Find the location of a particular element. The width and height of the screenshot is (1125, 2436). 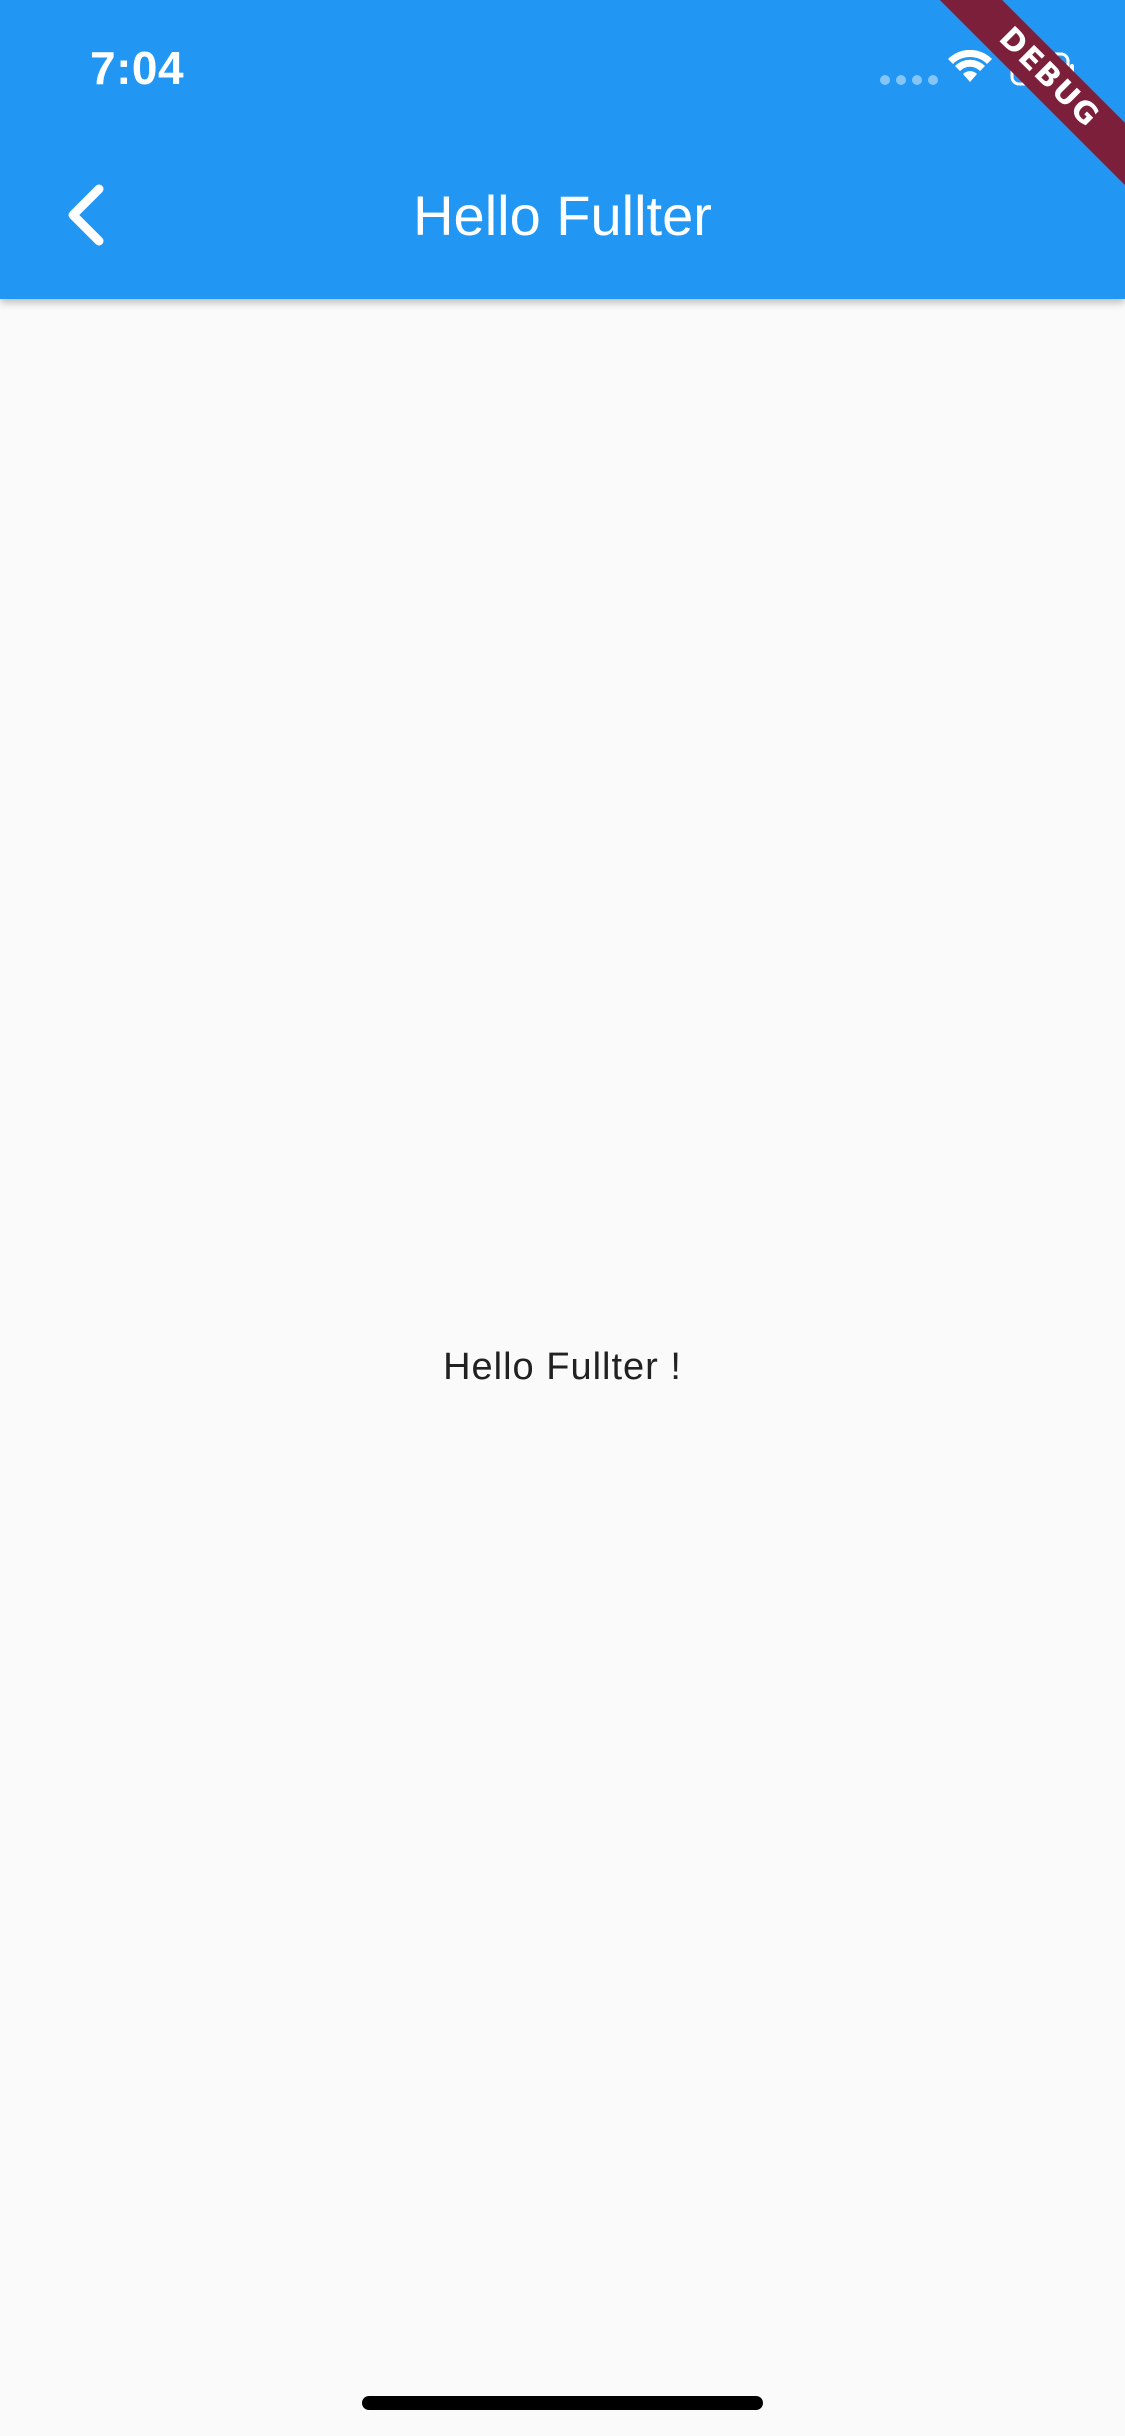

cellular-signal-icon is located at coordinates (909, 80).